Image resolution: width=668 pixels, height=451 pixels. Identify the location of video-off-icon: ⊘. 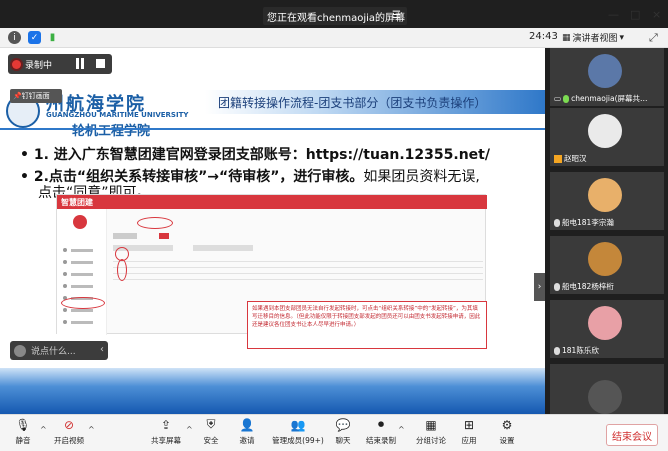
(69, 424).